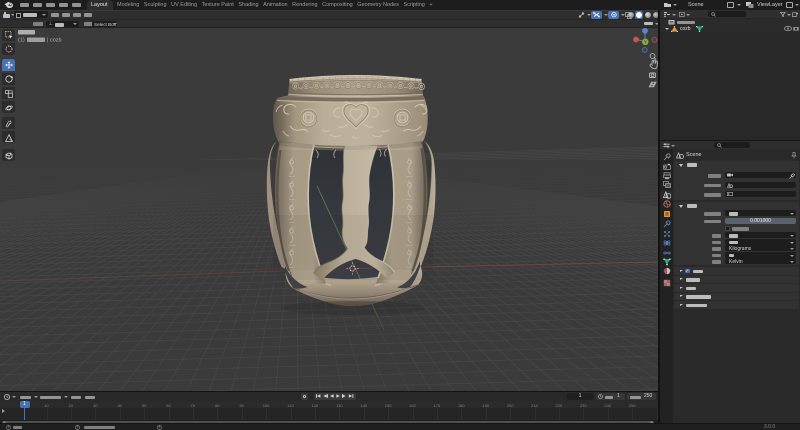  What do you see at coordinates (54, 41) in the screenshot?
I see `svg-text: | cozb` at bounding box center [54, 41].